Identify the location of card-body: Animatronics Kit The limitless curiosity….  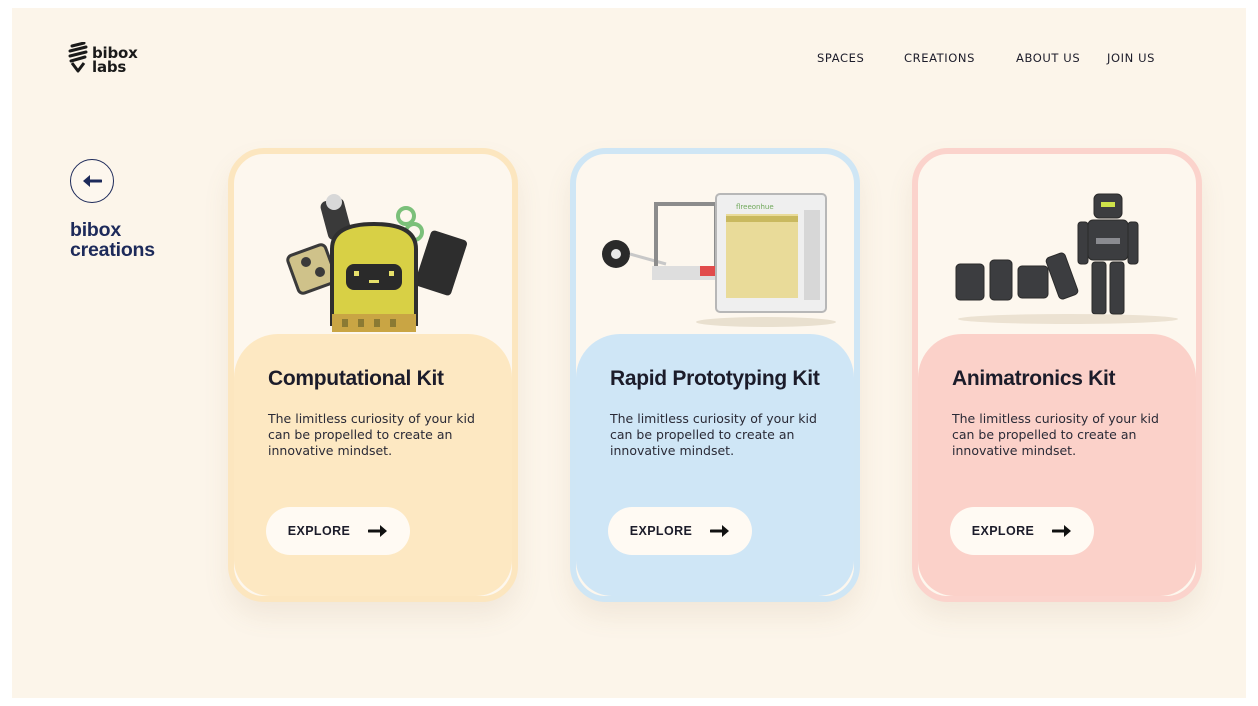
(1057, 465).